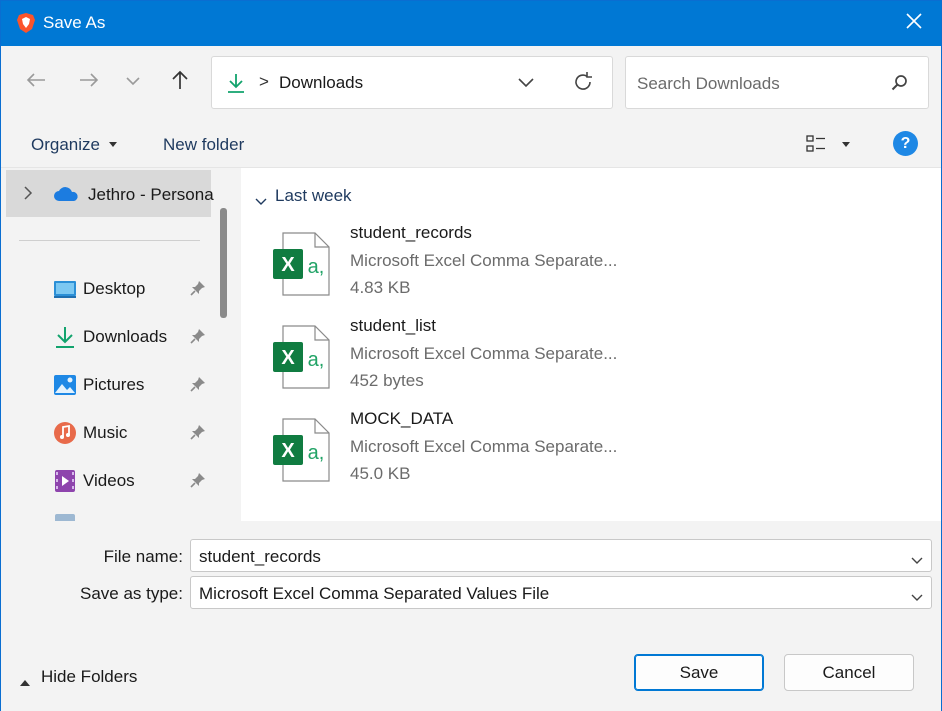 The image size is (942, 711). Describe the element at coordinates (65, 385) in the screenshot. I see `pictures-icon` at that location.